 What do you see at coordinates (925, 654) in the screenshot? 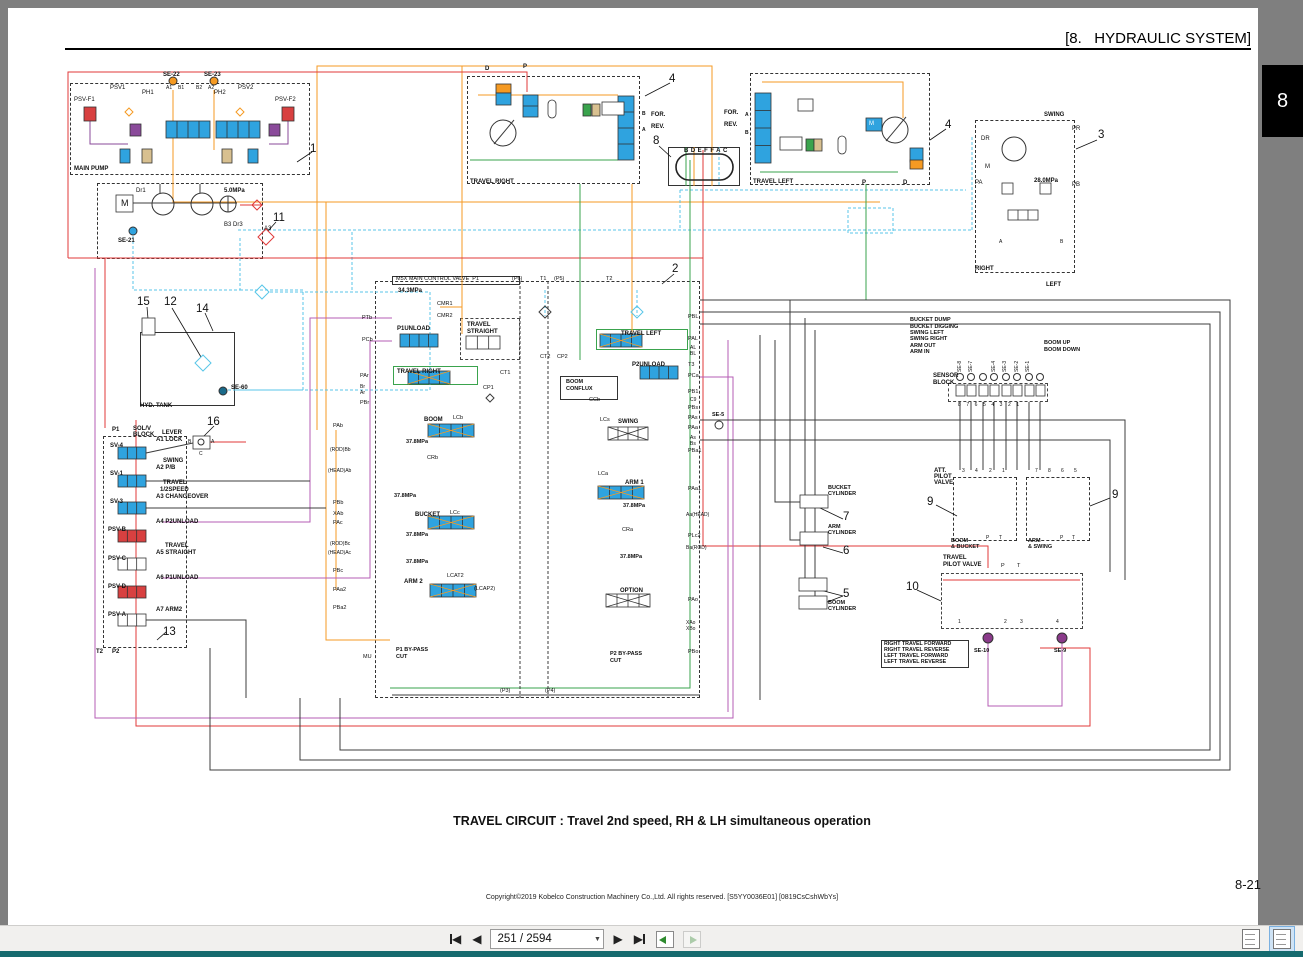
I see `travel-legend-box` at bounding box center [925, 654].